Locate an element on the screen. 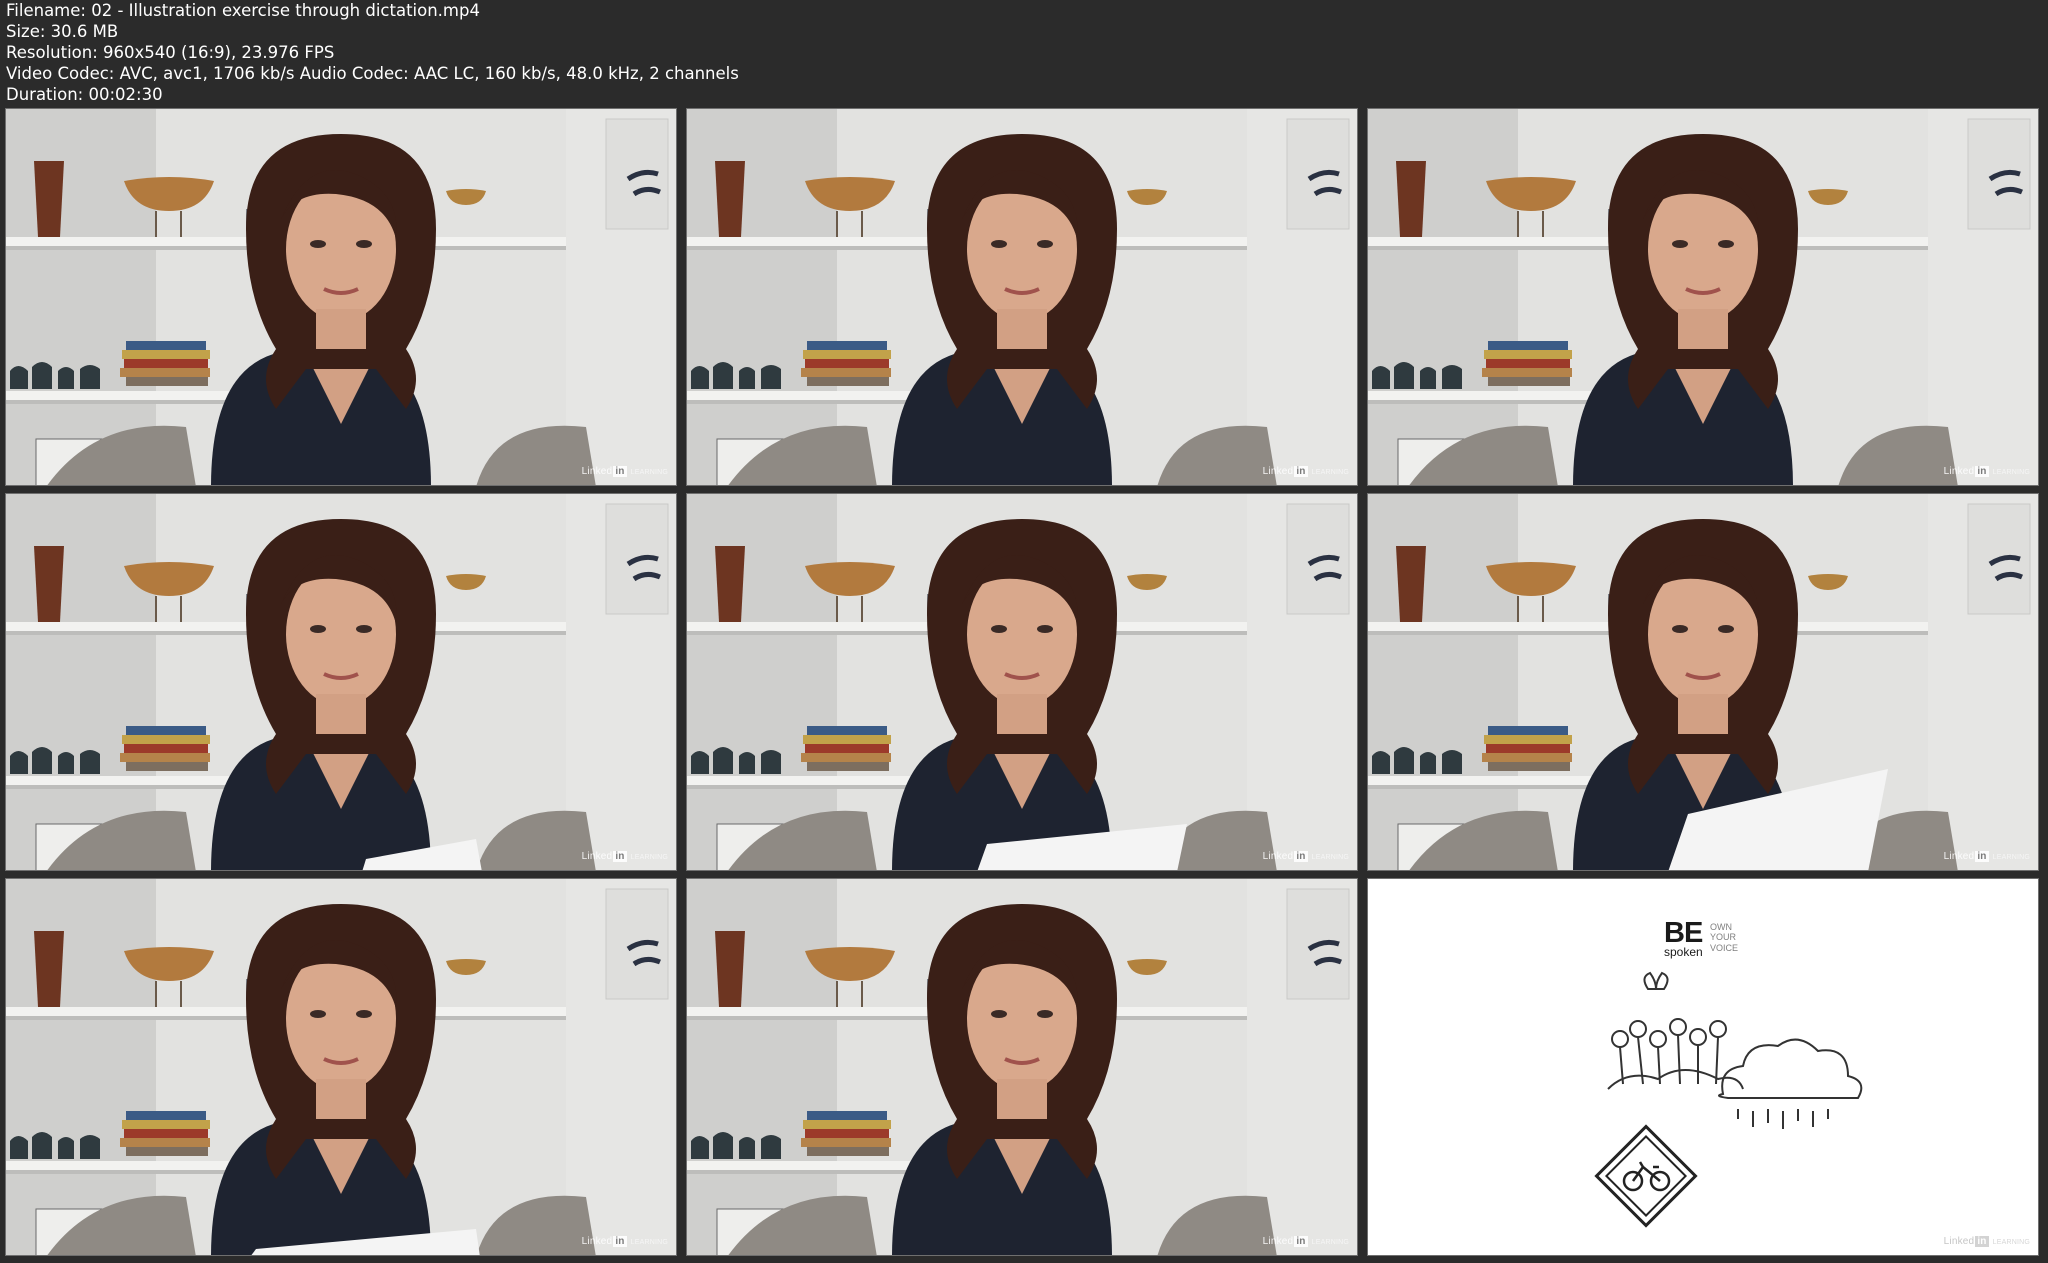 This screenshot has height=1263, width=2048. video-thumbnail-7: Linked in LEARNING is located at coordinates (341, 1067).